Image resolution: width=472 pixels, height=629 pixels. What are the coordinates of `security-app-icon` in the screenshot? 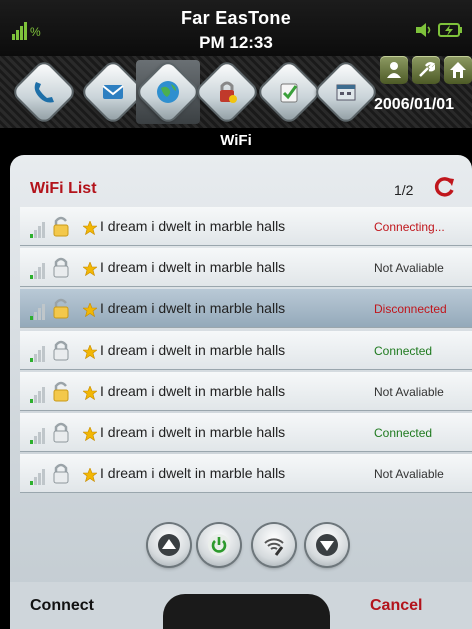 It's located at (227, 92).